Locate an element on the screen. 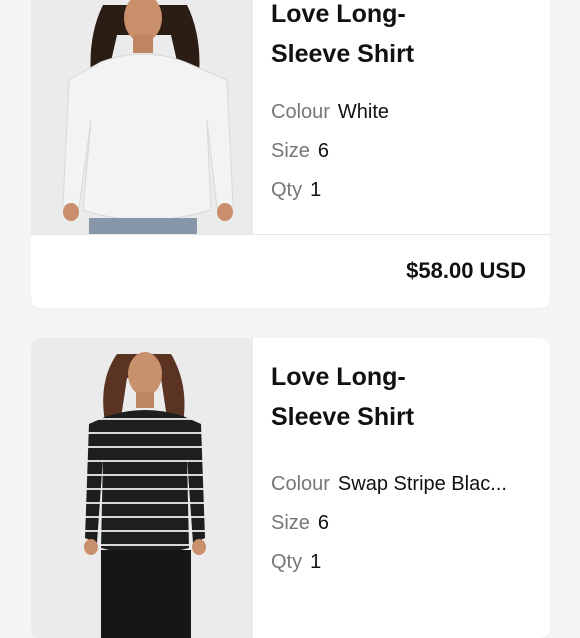  colour-value: White is located at coordinates (363, 112).